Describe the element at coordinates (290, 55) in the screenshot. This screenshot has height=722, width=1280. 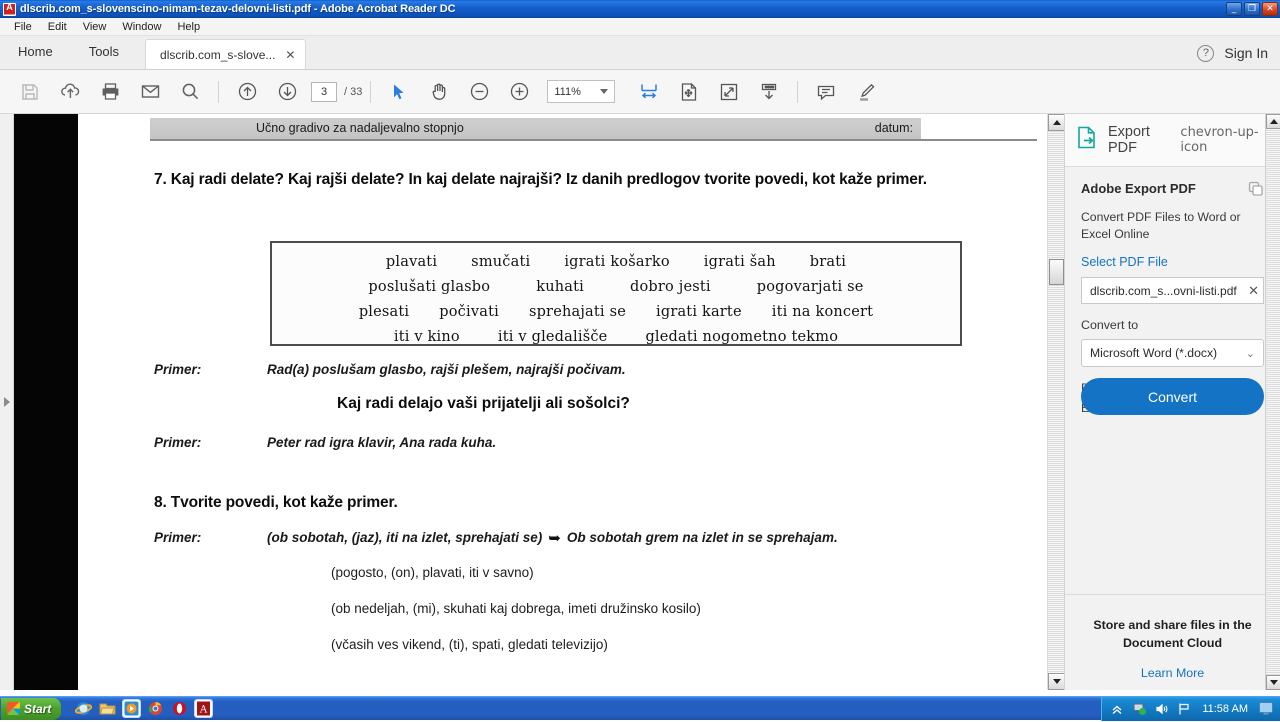
I see `close-icon: ✕` at that location.